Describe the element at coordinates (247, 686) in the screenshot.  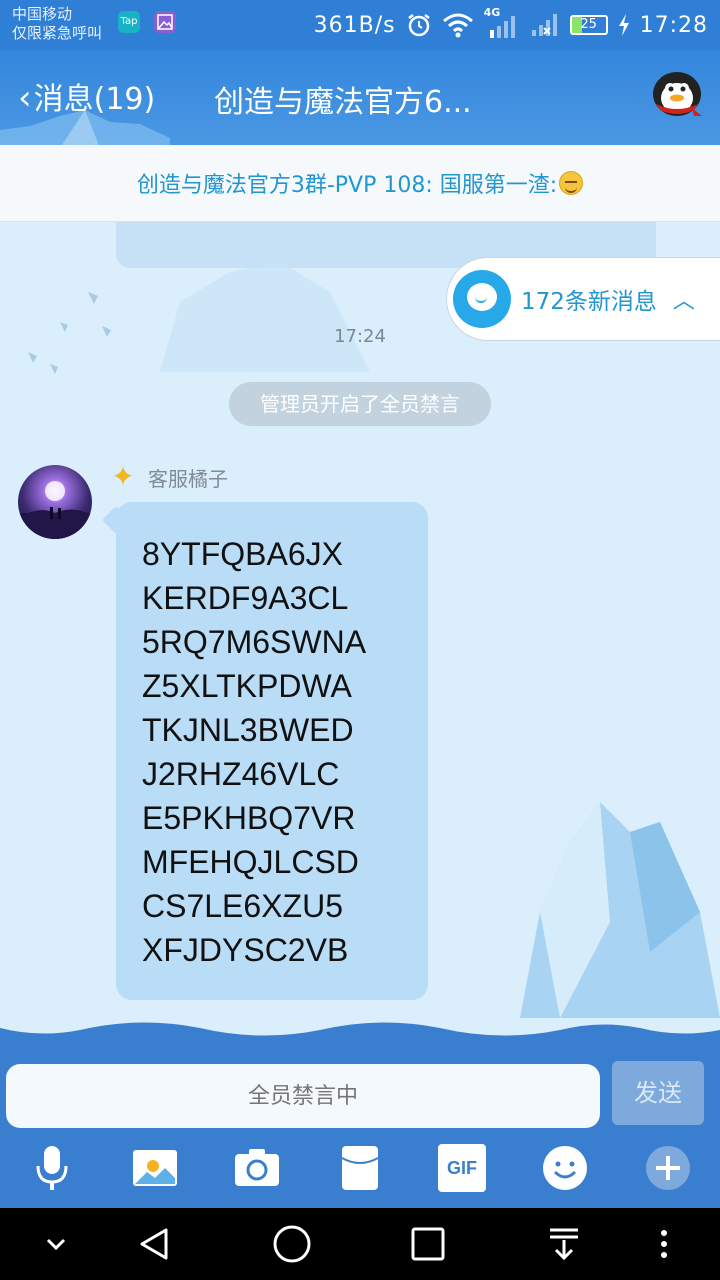
I see `code-line: Z5XLTKPDWA` at that location.